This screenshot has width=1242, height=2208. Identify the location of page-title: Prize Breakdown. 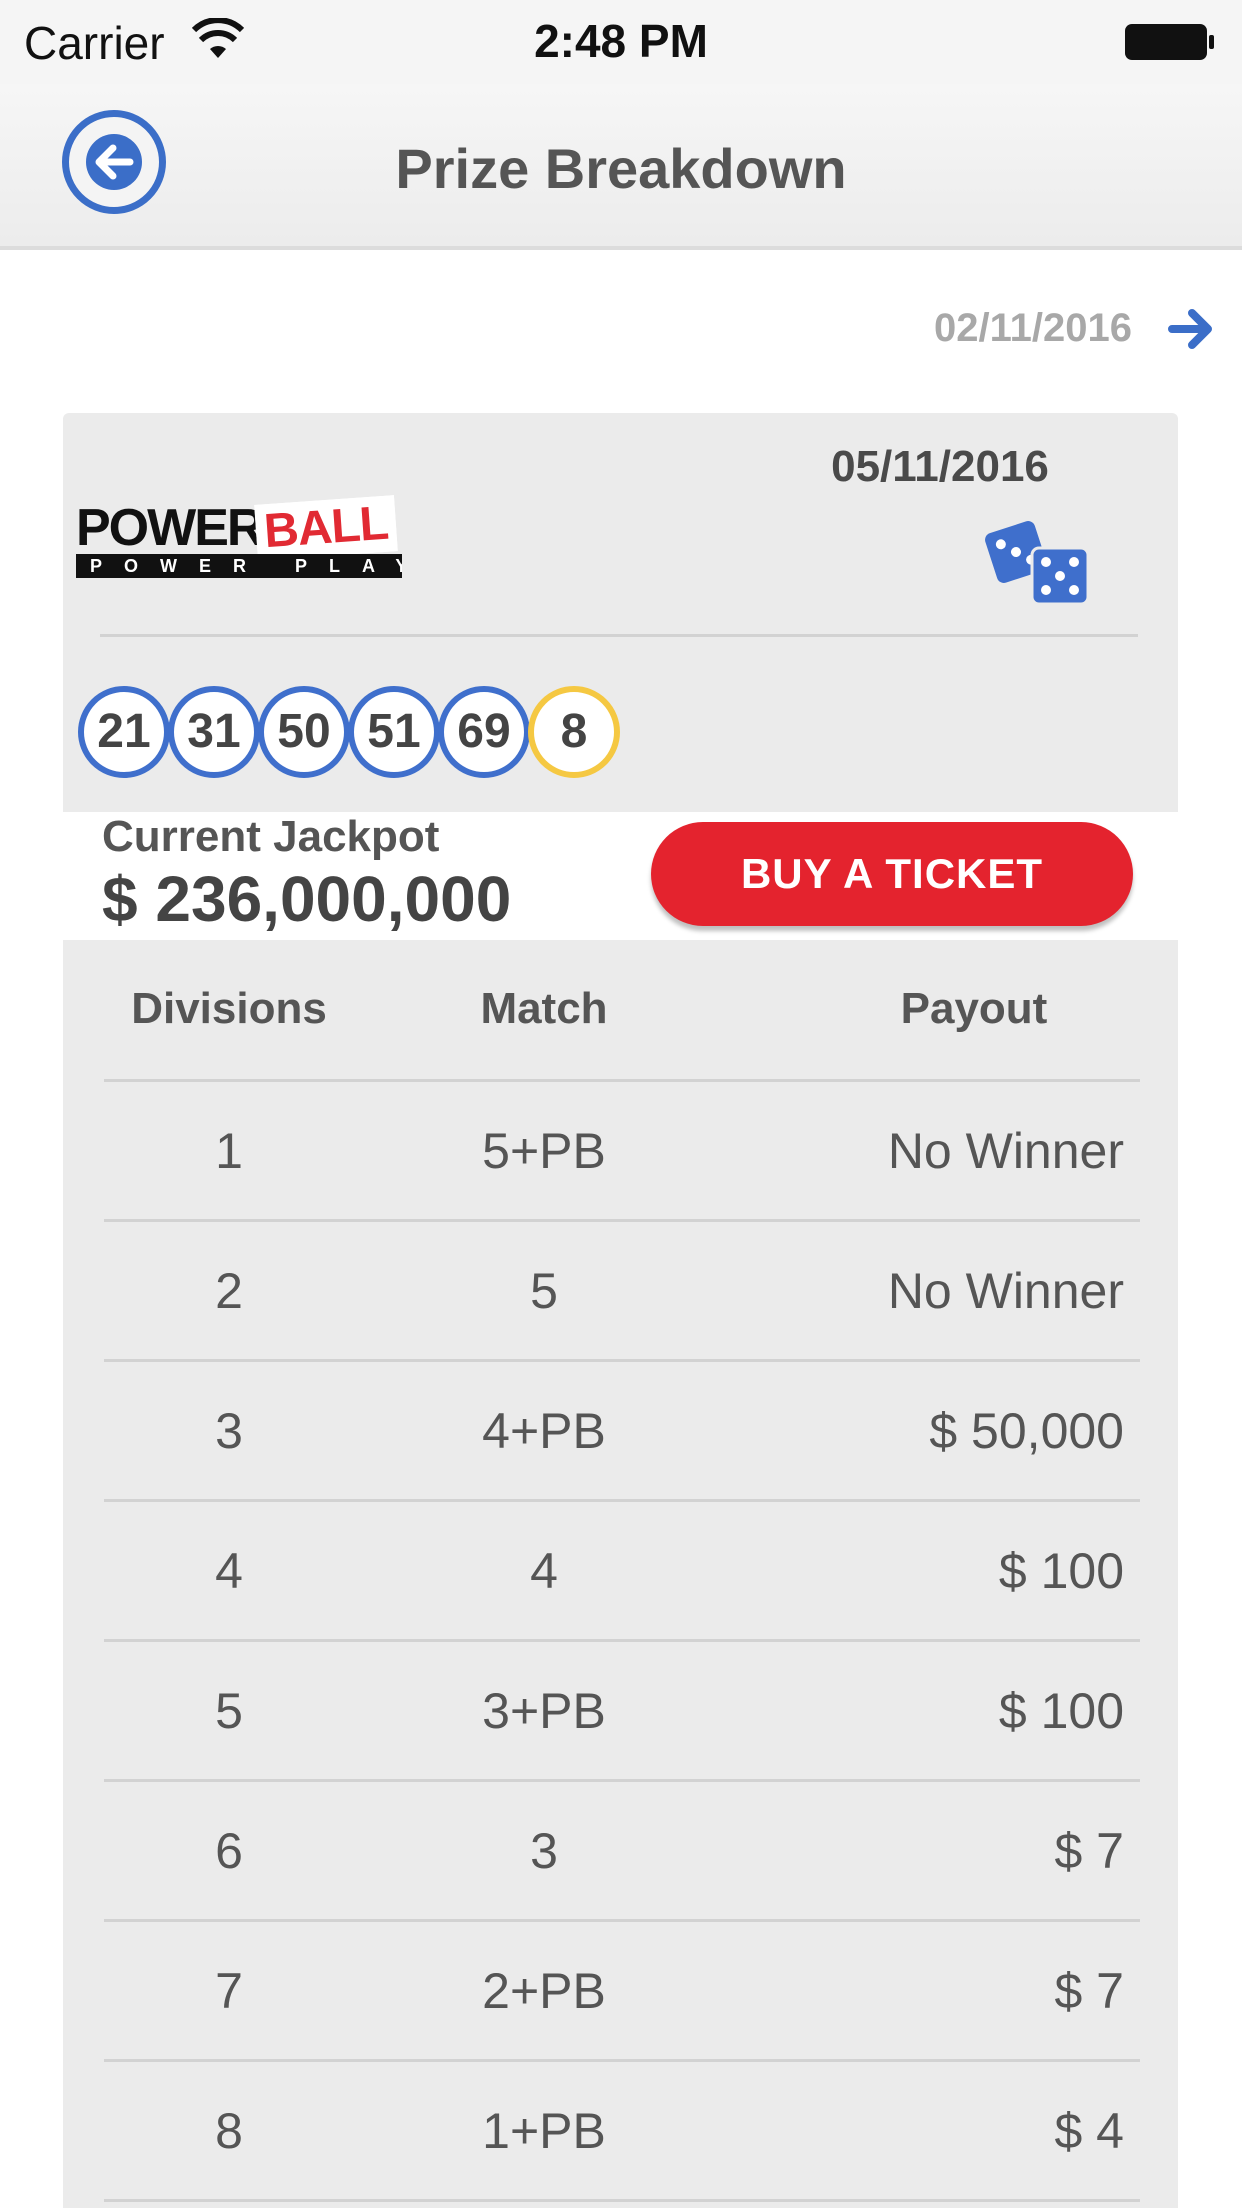
(621, 168).